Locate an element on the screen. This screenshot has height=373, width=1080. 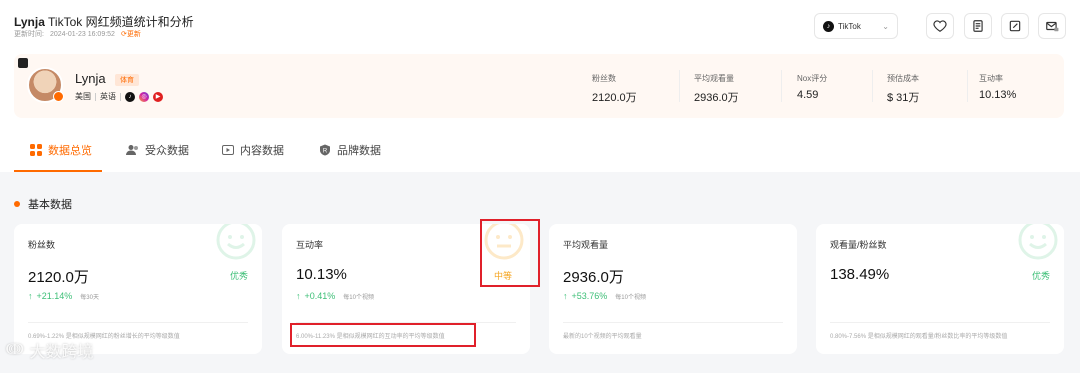
card-label: 粉丝数 is located at coordinates (42, 245).